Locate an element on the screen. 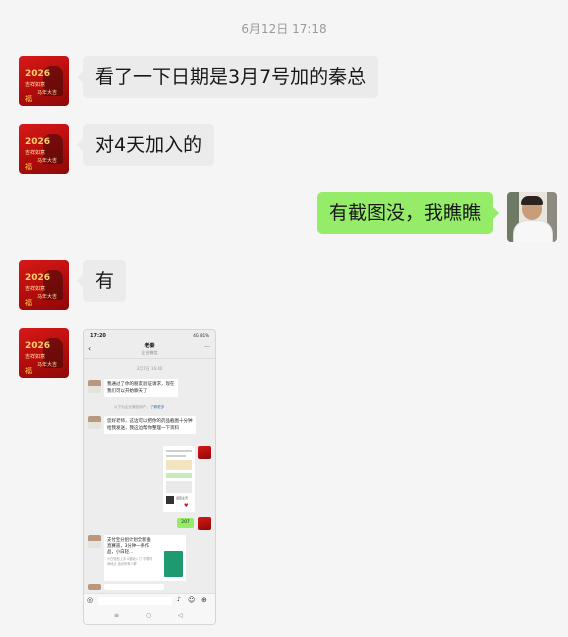 This screenshot has height=637, width=568. phone-nav-bar: ≡ ○ ◁ is located at coordinates (149, 616).